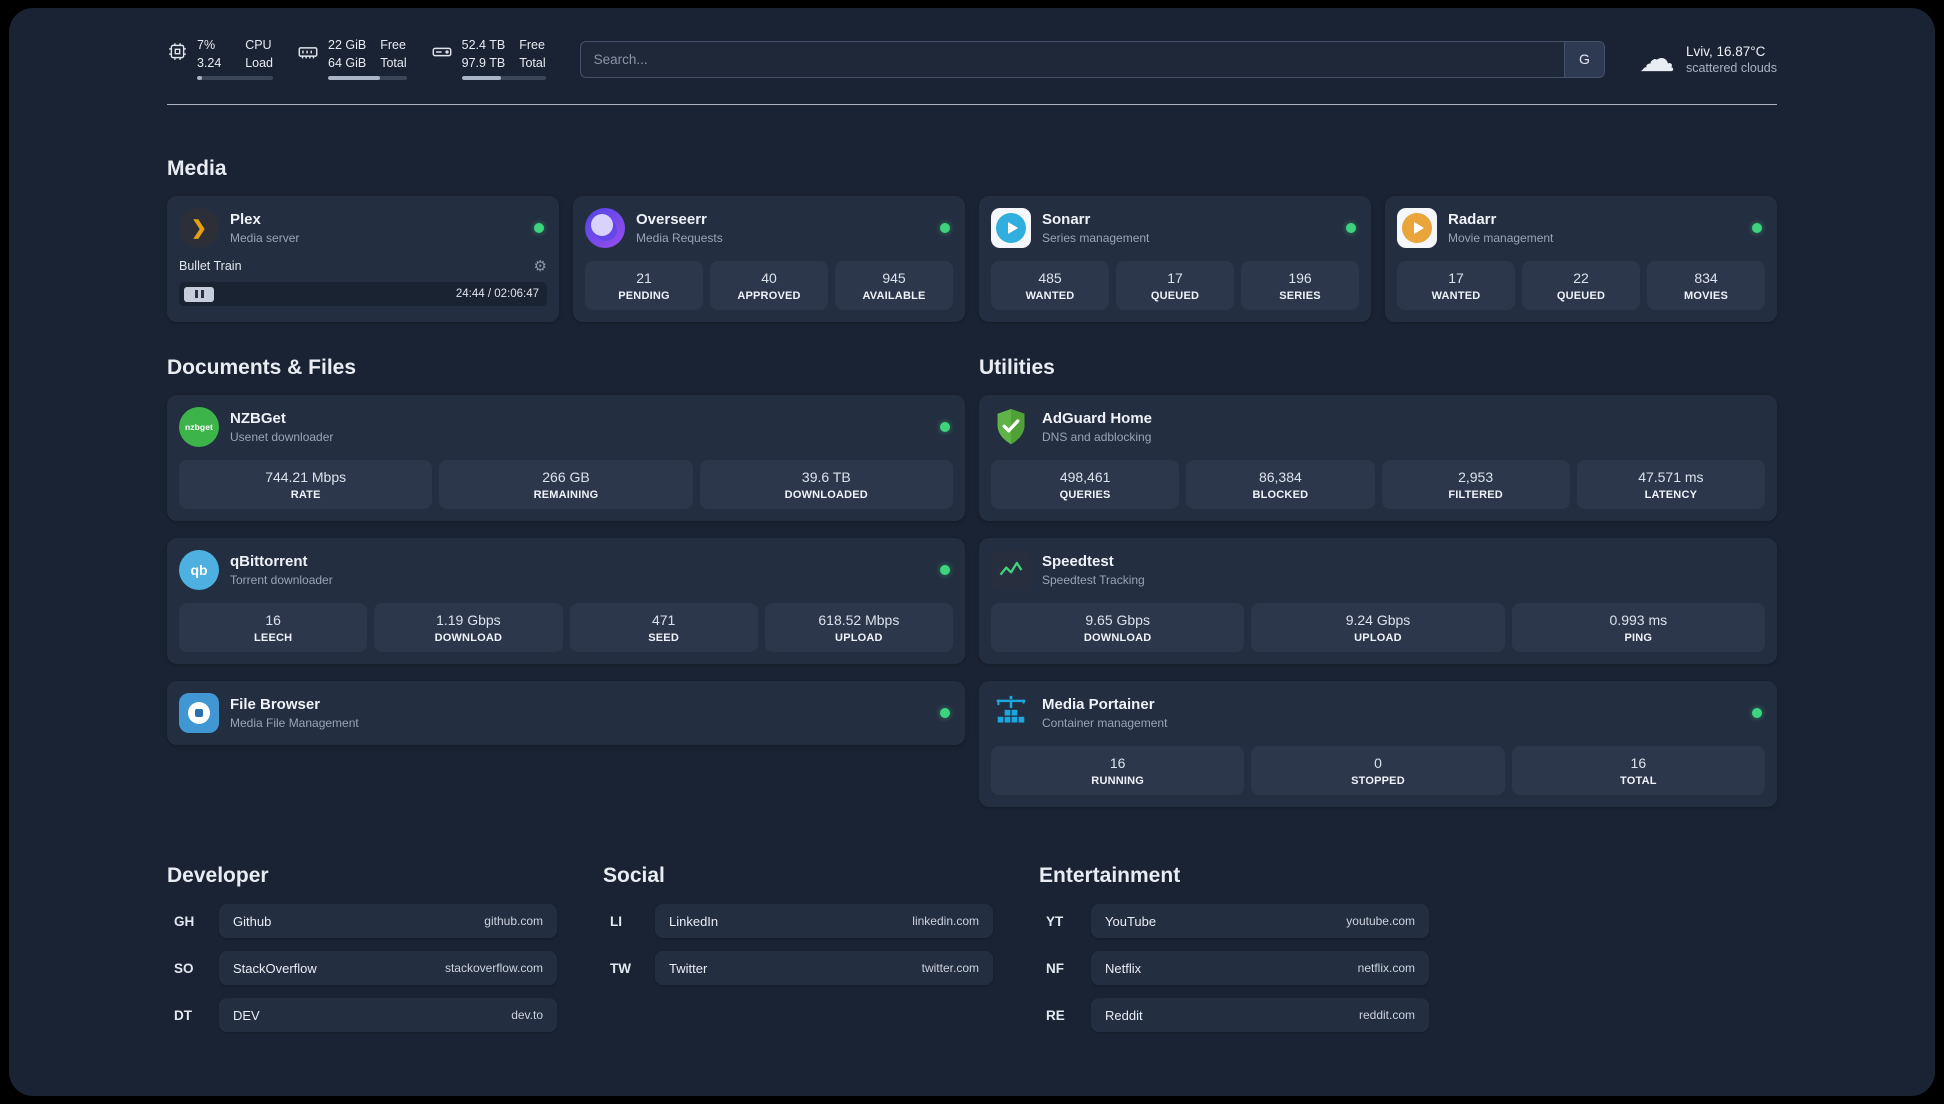 Image resolution: width=1944 pixels, height=1104 pixels. What do you see at coordinates (246, 1015) in the screenshot?
I see `bookmark-name: DEV` at bounding box center [246, 1015].